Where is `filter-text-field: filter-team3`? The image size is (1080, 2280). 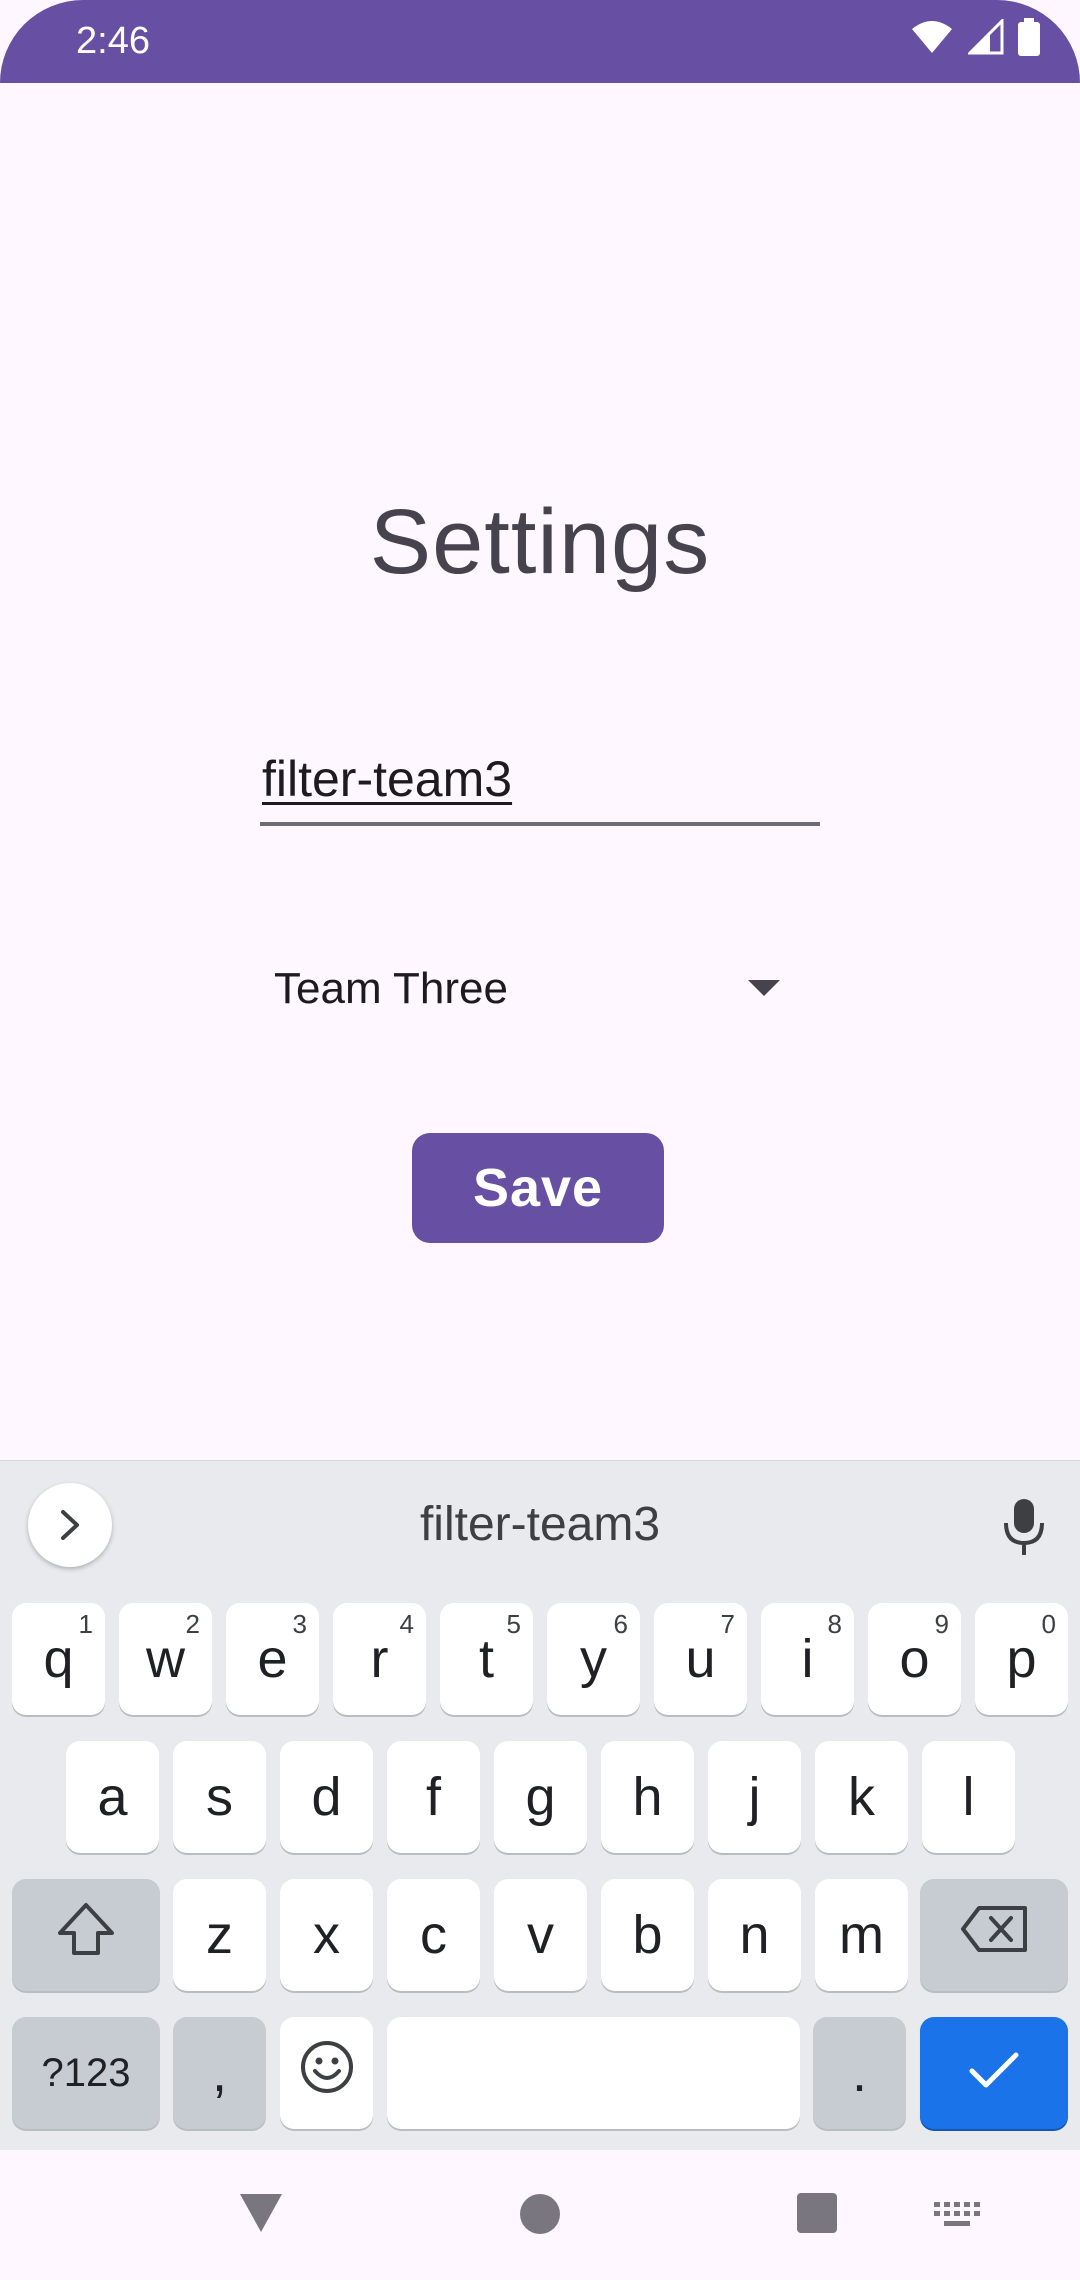
filter-text-field: filter-team3 is located at coordinates (540, 783).